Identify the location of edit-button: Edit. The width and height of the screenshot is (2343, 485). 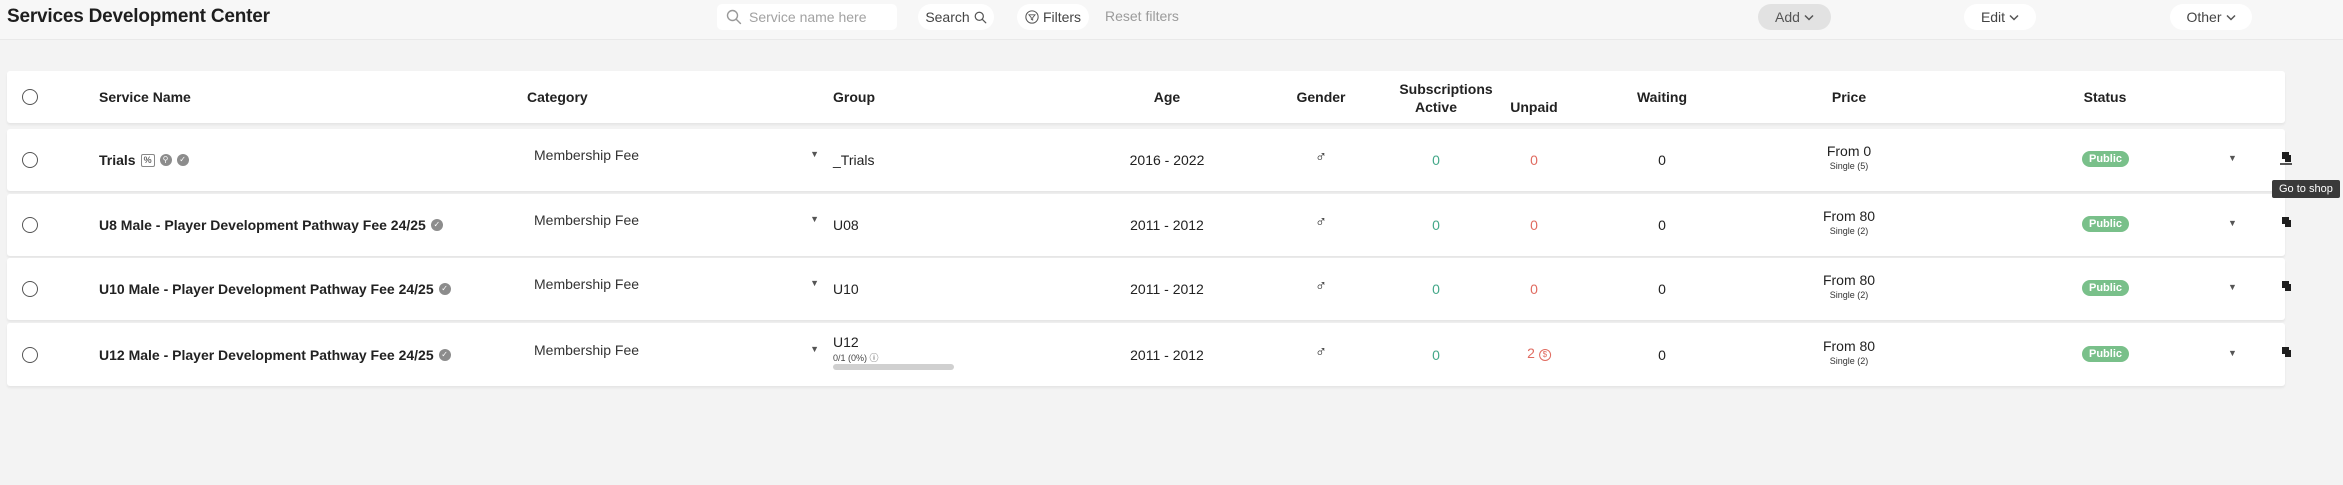
(2000, 17).